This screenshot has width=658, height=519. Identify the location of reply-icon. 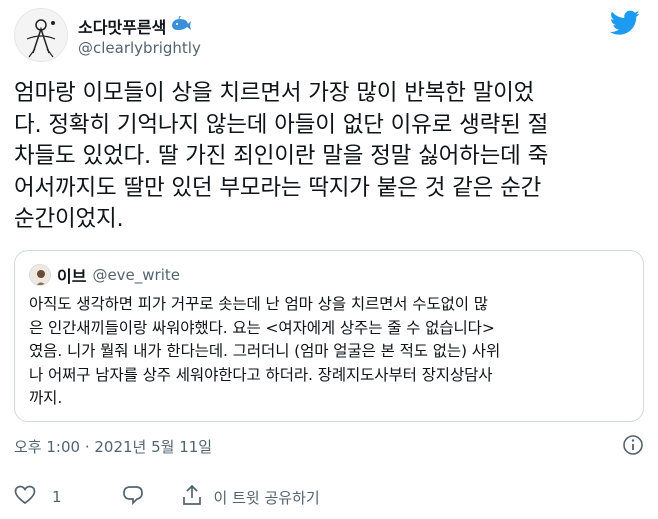
(133, 497).